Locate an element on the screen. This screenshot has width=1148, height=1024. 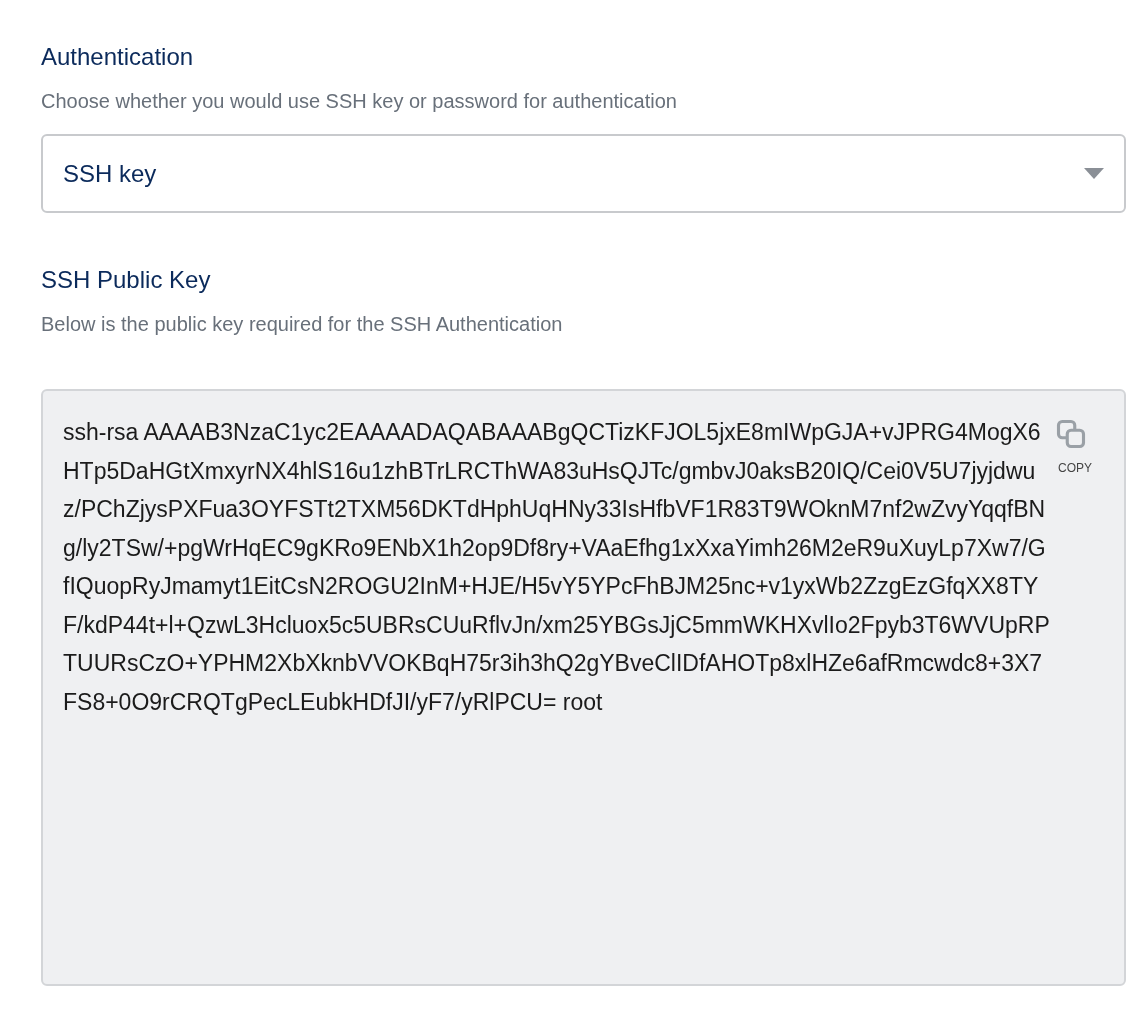
section-description: Choose whether you would use SSH key or password for authentication is located at coordinates (359, 101).